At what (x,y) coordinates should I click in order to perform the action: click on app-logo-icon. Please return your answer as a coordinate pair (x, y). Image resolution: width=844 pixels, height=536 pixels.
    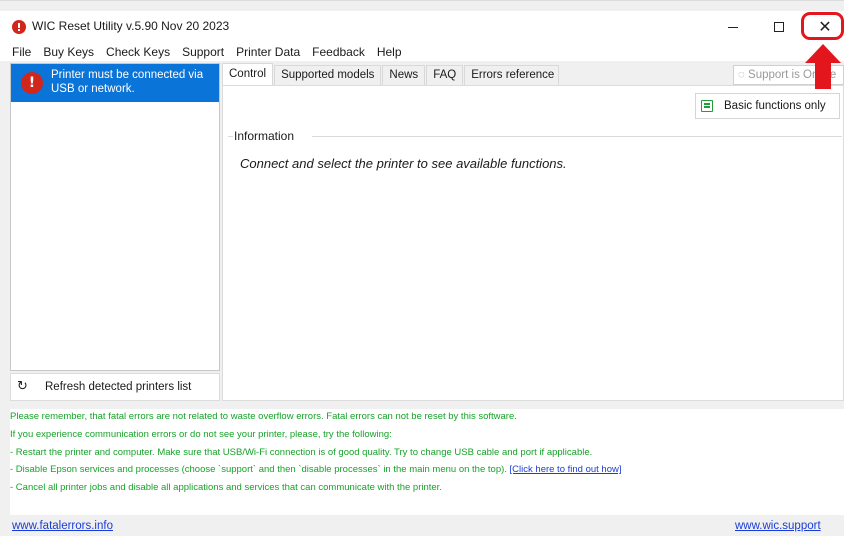
    Looking at the image, I should click on (19, 27).